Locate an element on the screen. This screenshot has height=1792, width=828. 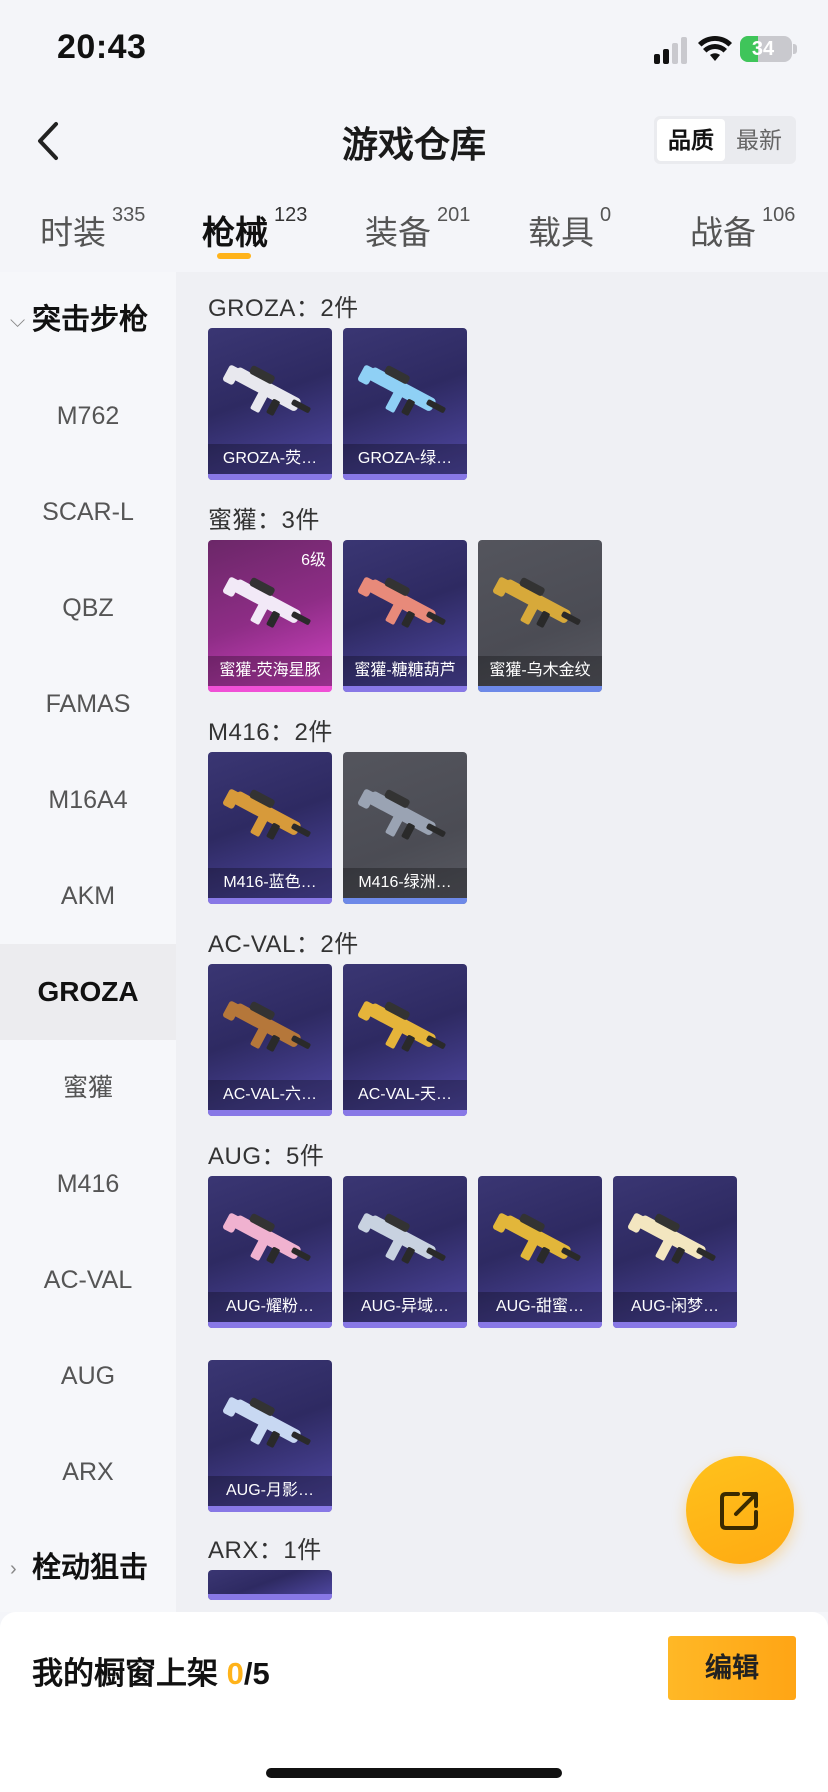
sidebar-group-assault-rifles: ⌵ 突击步枪 is located at coordinates (93, 320).